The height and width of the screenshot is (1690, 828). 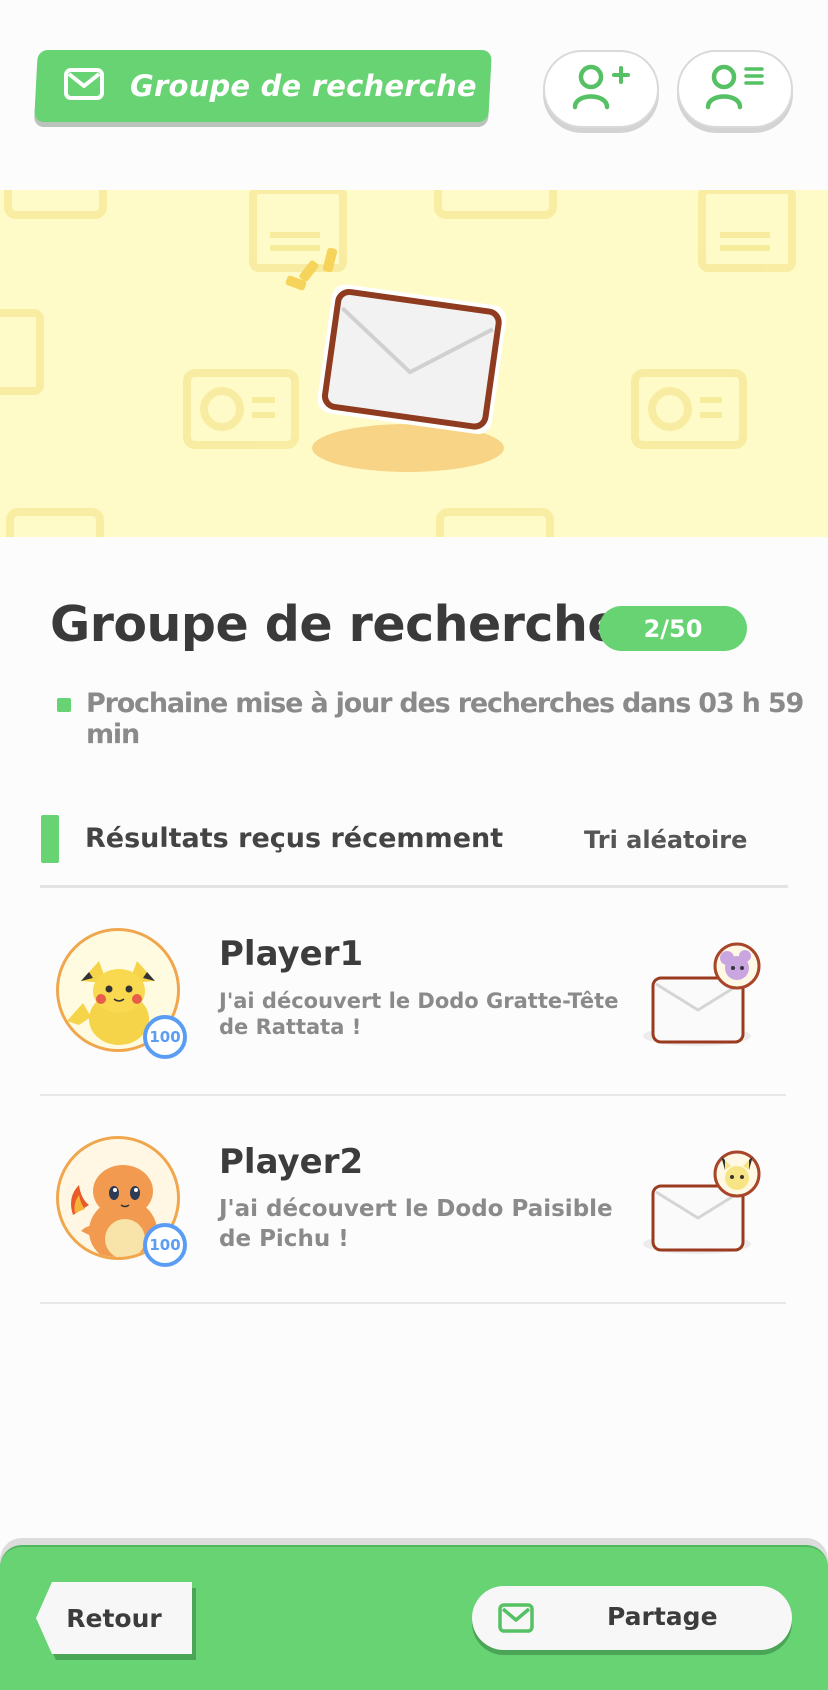 What do you see at coordinates (64, 705) in the screenshot?
I see `bullet-icon` at bounding box center [64, 705].